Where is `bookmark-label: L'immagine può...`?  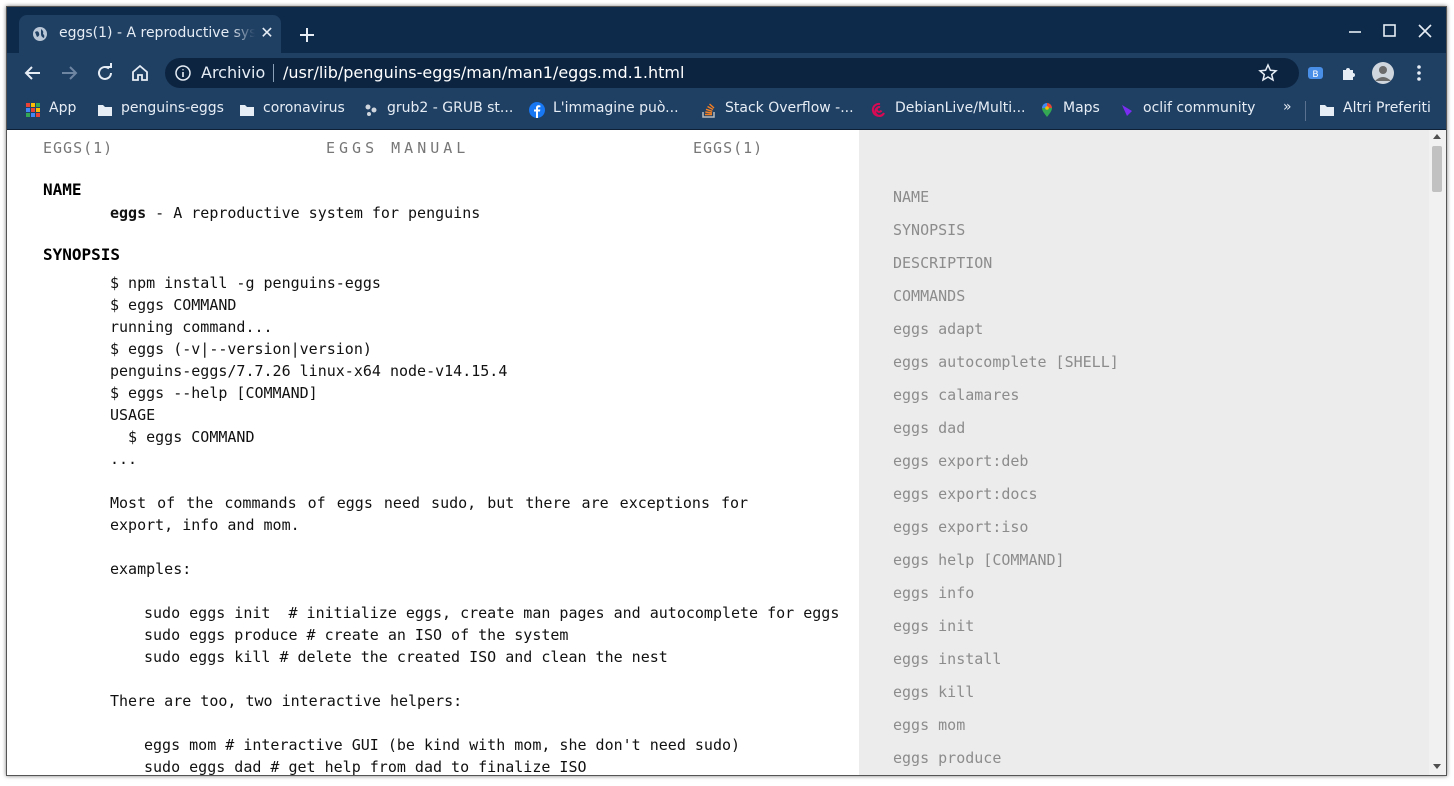 bookmark-label: L'immagine può... is located at coordinates (616, 108).